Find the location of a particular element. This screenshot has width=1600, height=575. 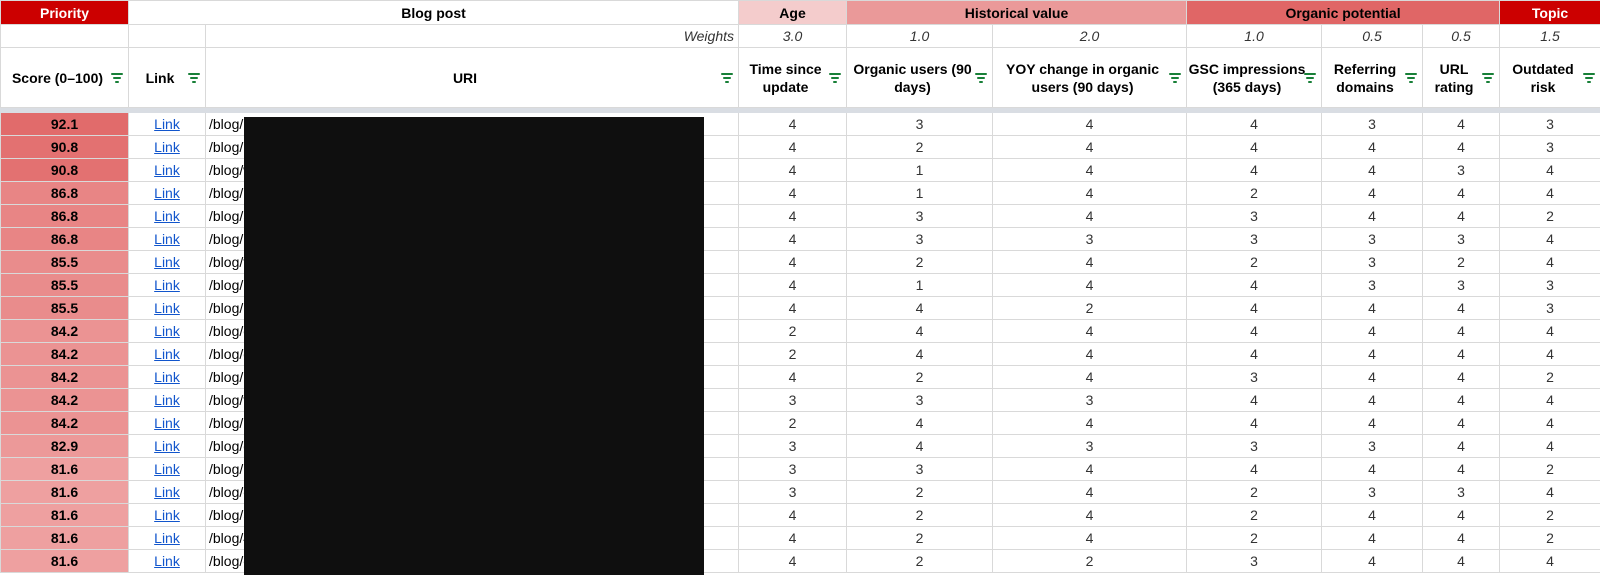

score-cell: 86.8 is located at coordinates (64, 216).